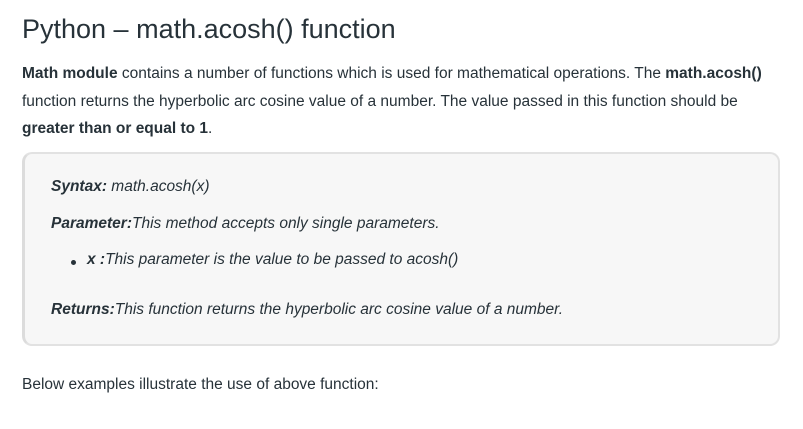 The height and width of the screenshot is (429, 803). What do you see at coordinates (115, 128) in the screenshot?
I see `intro-bold-condition: greater than or equal to 1` at bounding box center [115, 128].